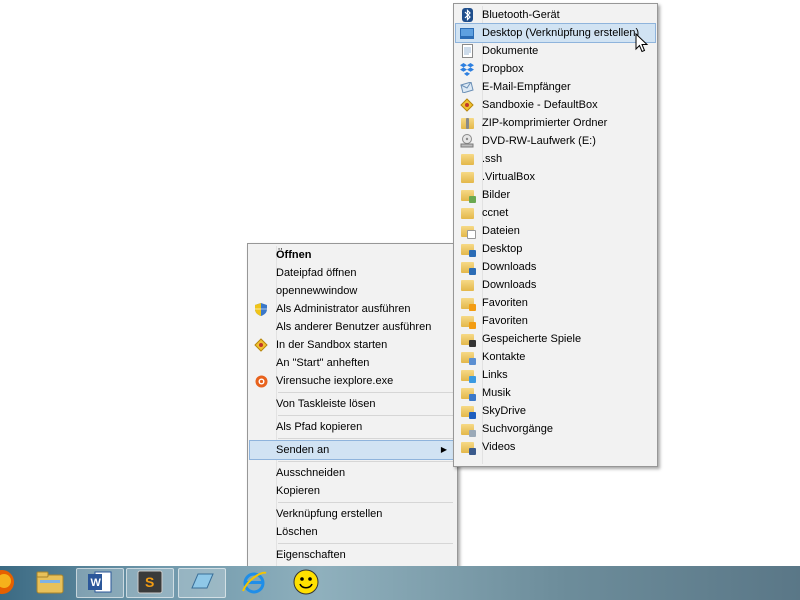  What do you see at coordinates (555, 321) in the screenshot?
I see `sendto-favorites-2: Favoriten` at bounding box center [555, 321].